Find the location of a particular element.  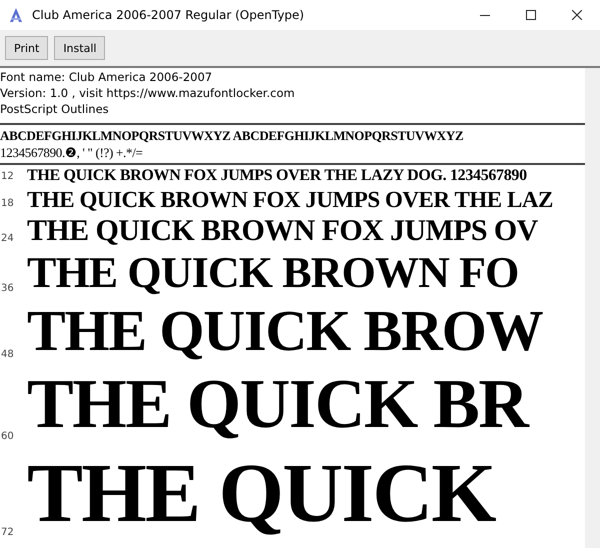

window-title: Club America 2006-2007 Regular (OpenType) is located at coordinates (168, 15).